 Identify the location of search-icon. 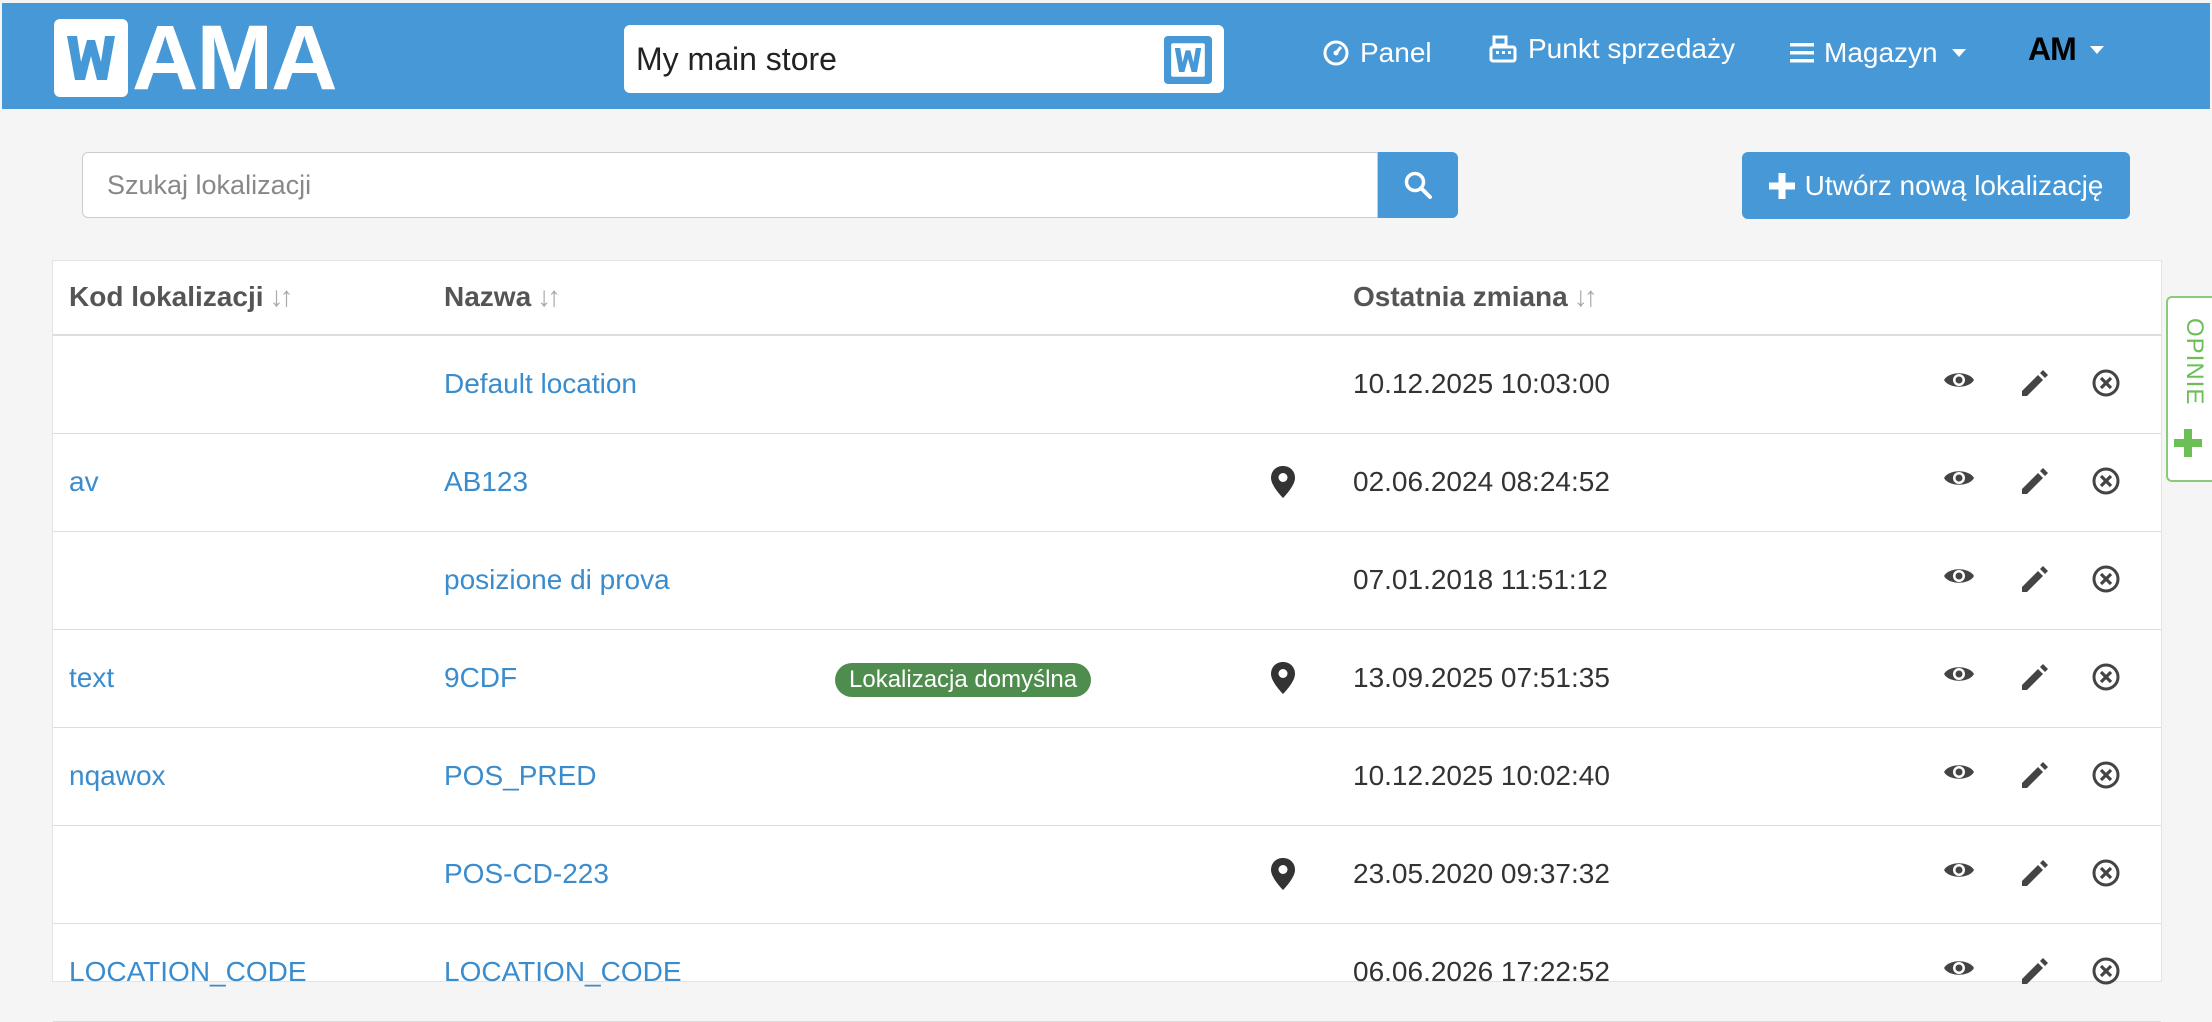
(1418, 185).